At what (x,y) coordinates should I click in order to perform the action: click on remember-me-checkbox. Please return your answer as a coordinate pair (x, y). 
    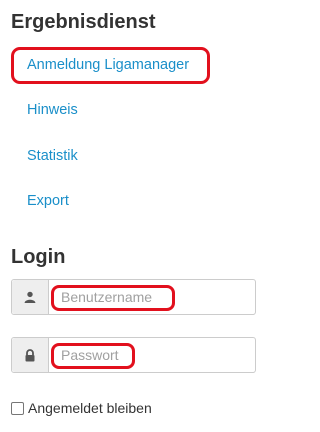
    Looking at the image, I should click on (17, 408).